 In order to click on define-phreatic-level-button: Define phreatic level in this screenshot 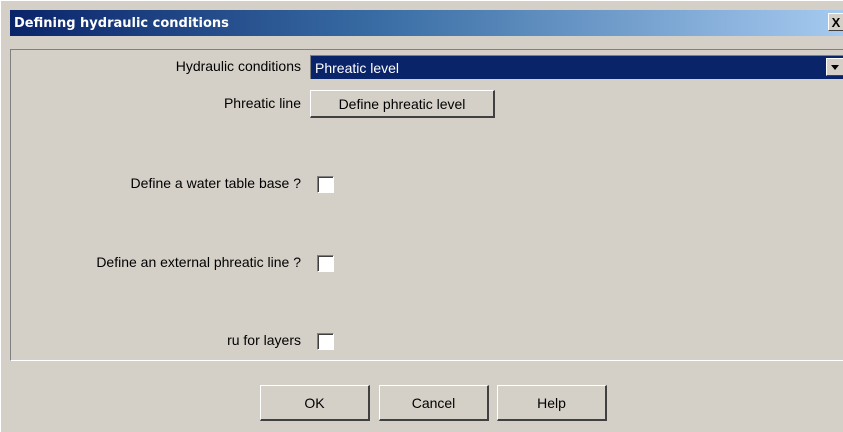, I will do `click(402, 104)`.